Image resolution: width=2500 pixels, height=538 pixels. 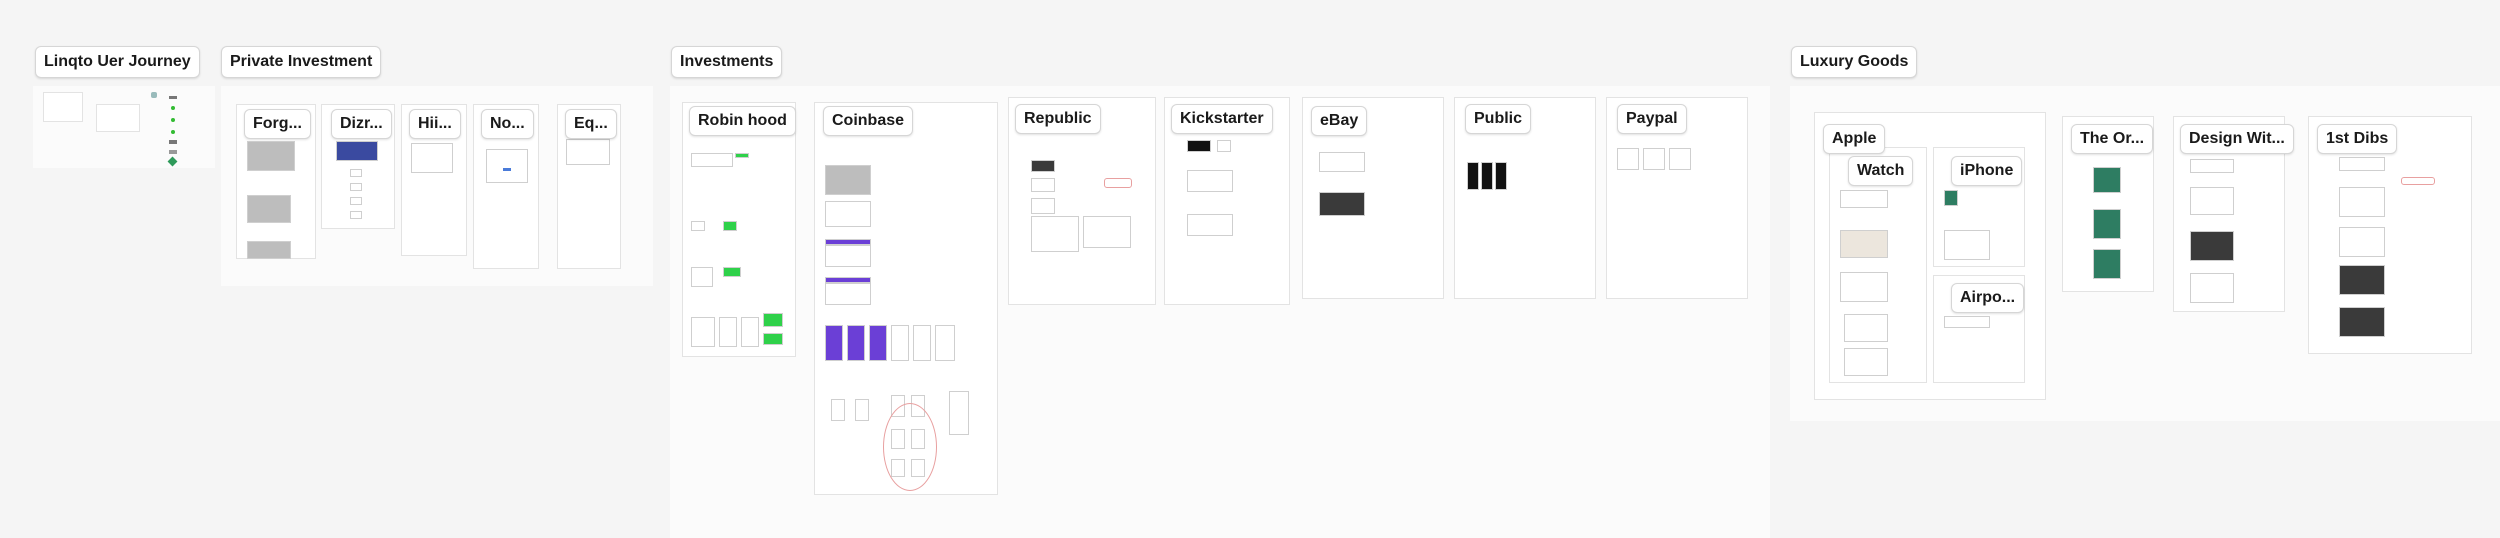 What do you see at coordinates (1854, 139) in the screenshot?
I see `label-apple: Apple` at bounding box center [1854, 139].